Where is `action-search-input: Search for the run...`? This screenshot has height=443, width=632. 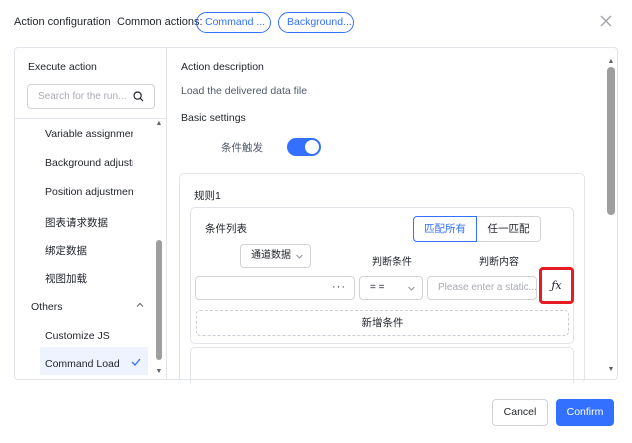 action-search-input: Search for the run... is located at coordinates (91, 96).